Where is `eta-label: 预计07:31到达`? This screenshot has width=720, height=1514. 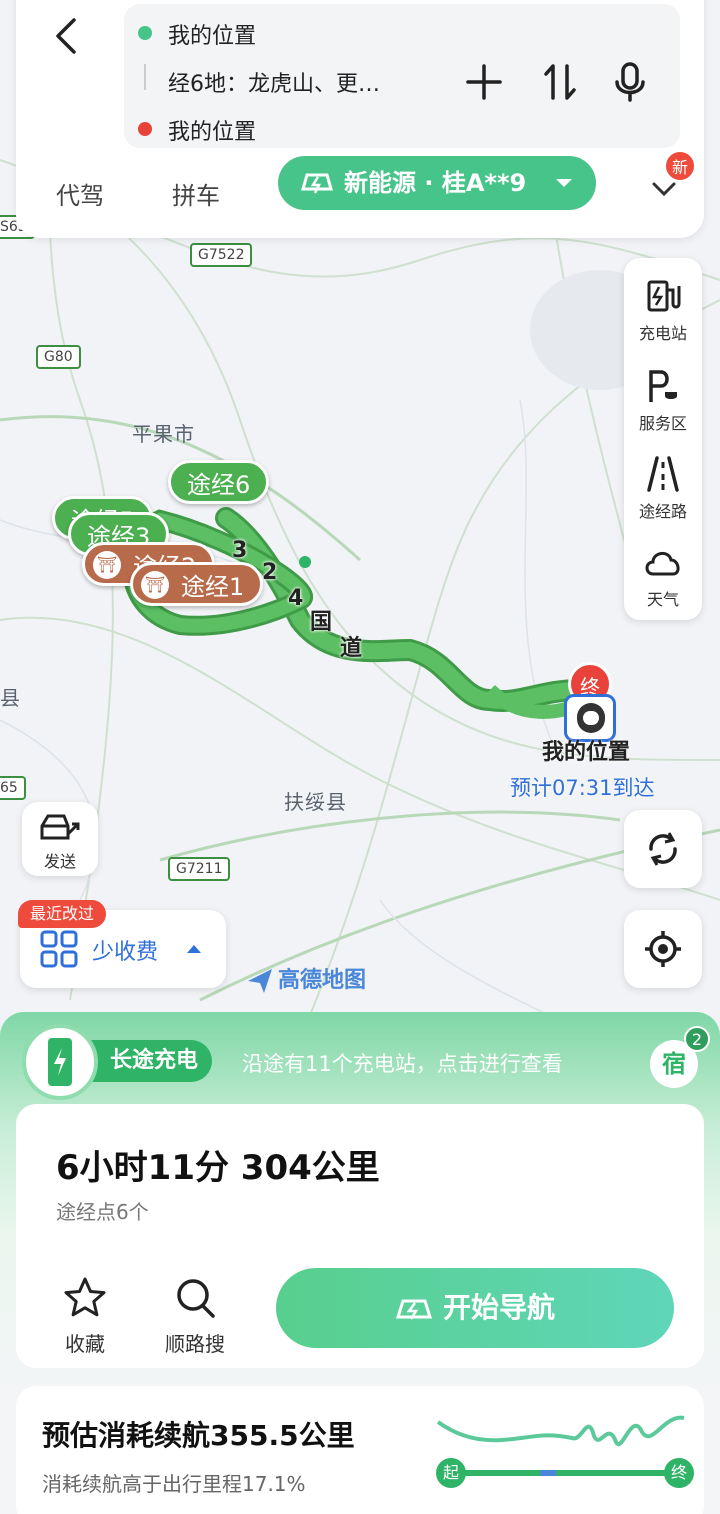
eta-label: 预计07:31到达 is located at coordinates (582, 788).